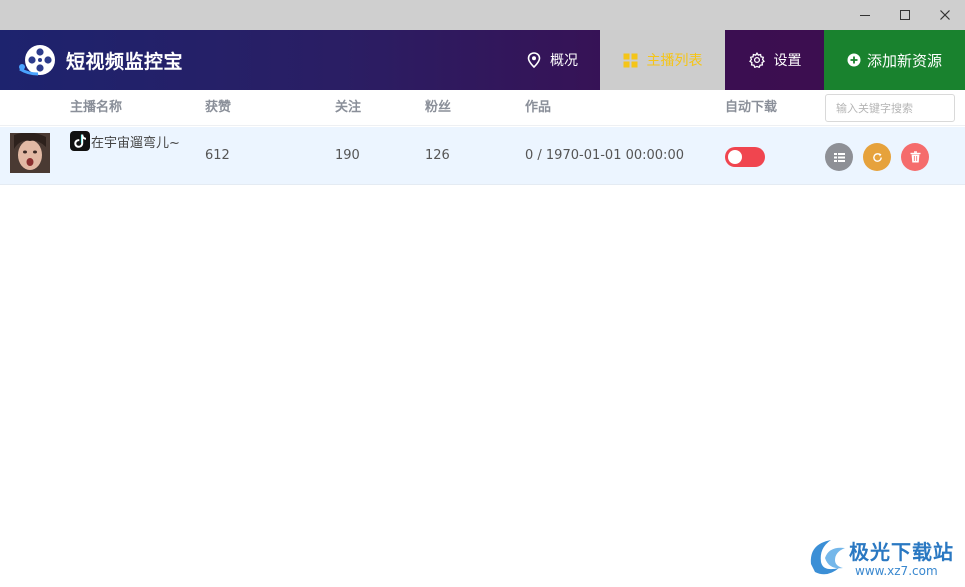  Describe the element at coordinates (604, 155) in the screenshot. I see `works-value: 0 / 1970-01-01 00:00:00` at that location.